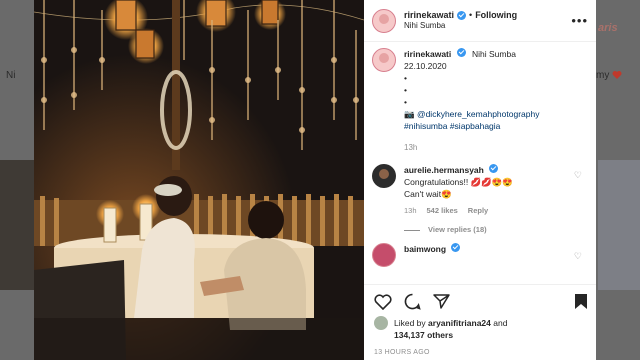 The width and height of the screenshot is (640, 360). Describe the element at coordinates (581, 301) in the screenshot. I see `bookmark-icon` at that location.